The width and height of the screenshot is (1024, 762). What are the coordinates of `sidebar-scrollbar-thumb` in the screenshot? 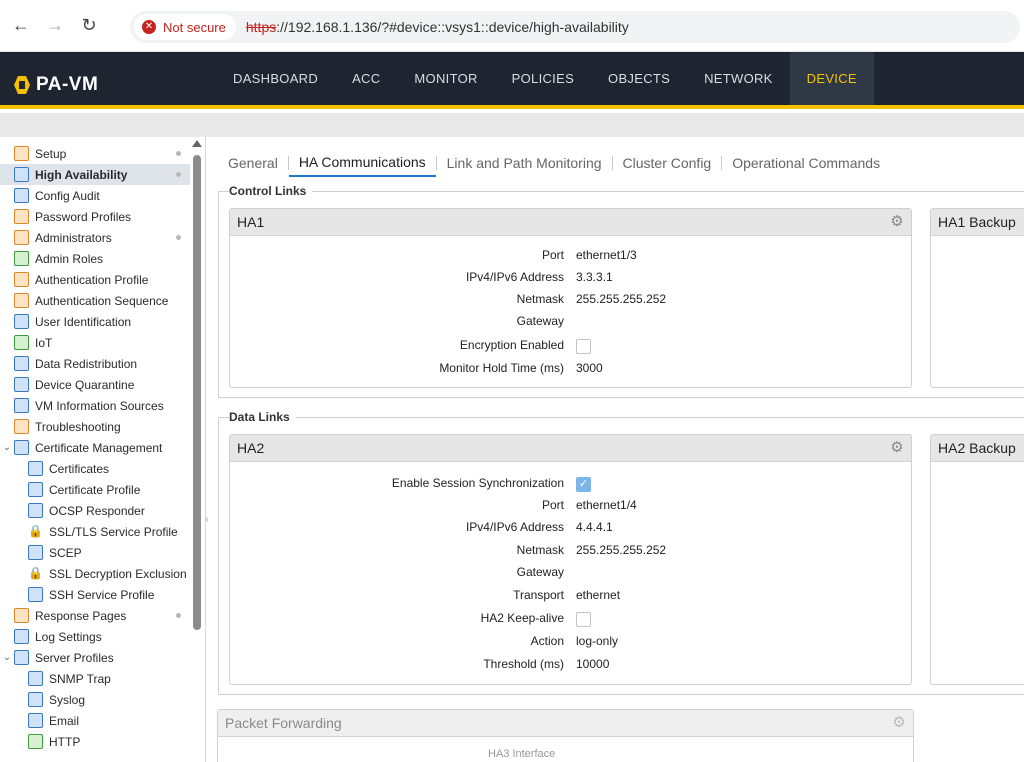 It's located at (197, 392).